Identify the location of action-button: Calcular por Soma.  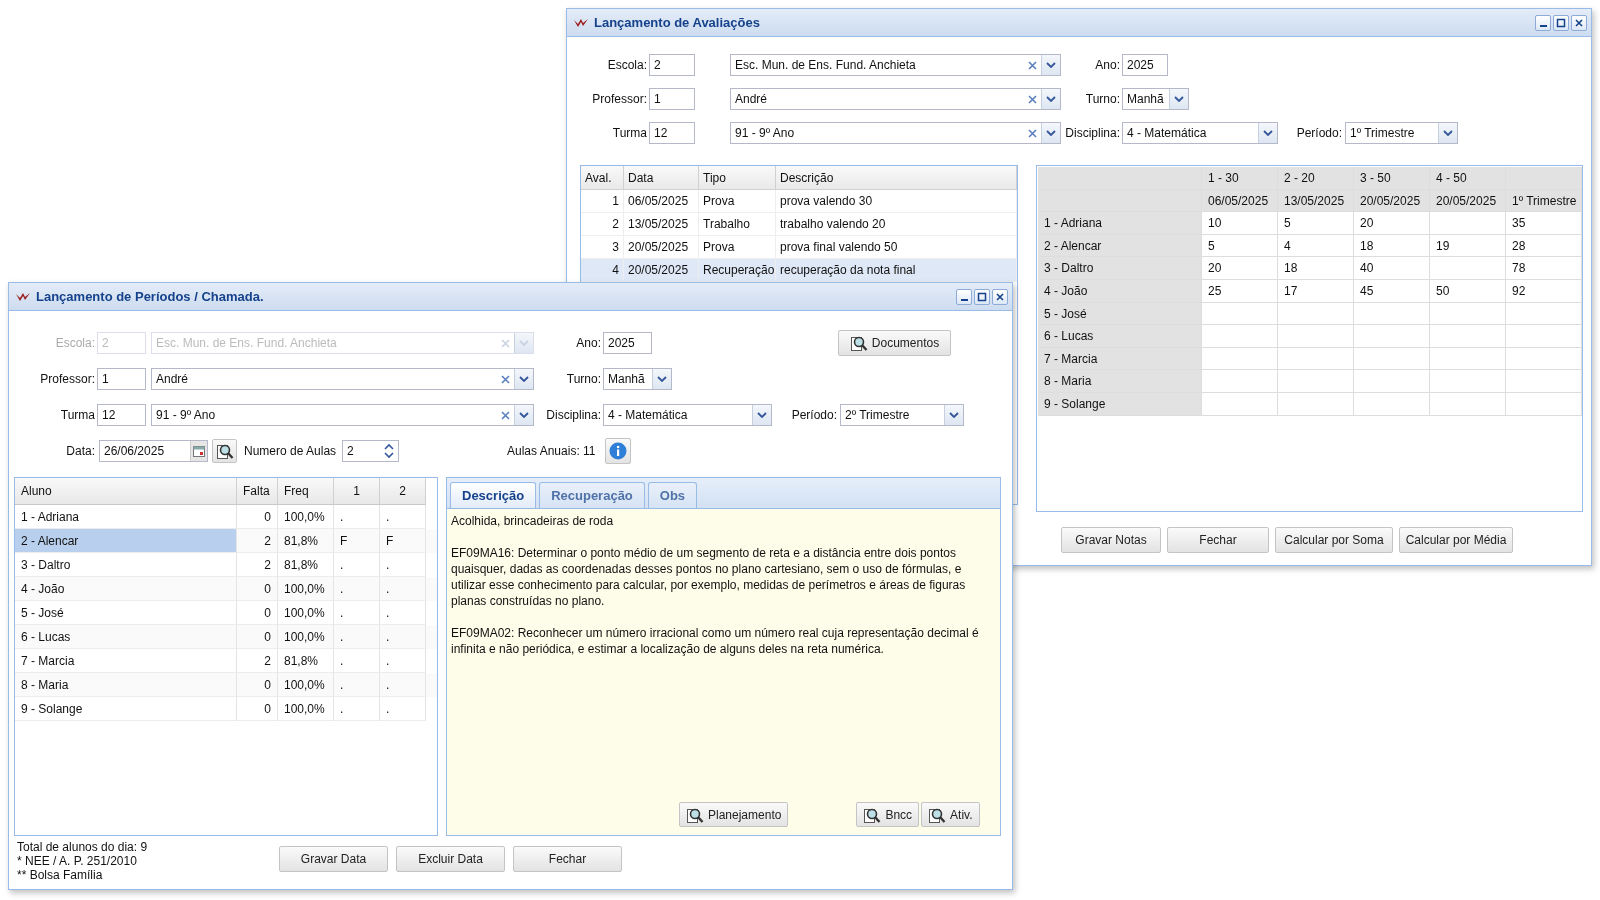
(1334, 540).